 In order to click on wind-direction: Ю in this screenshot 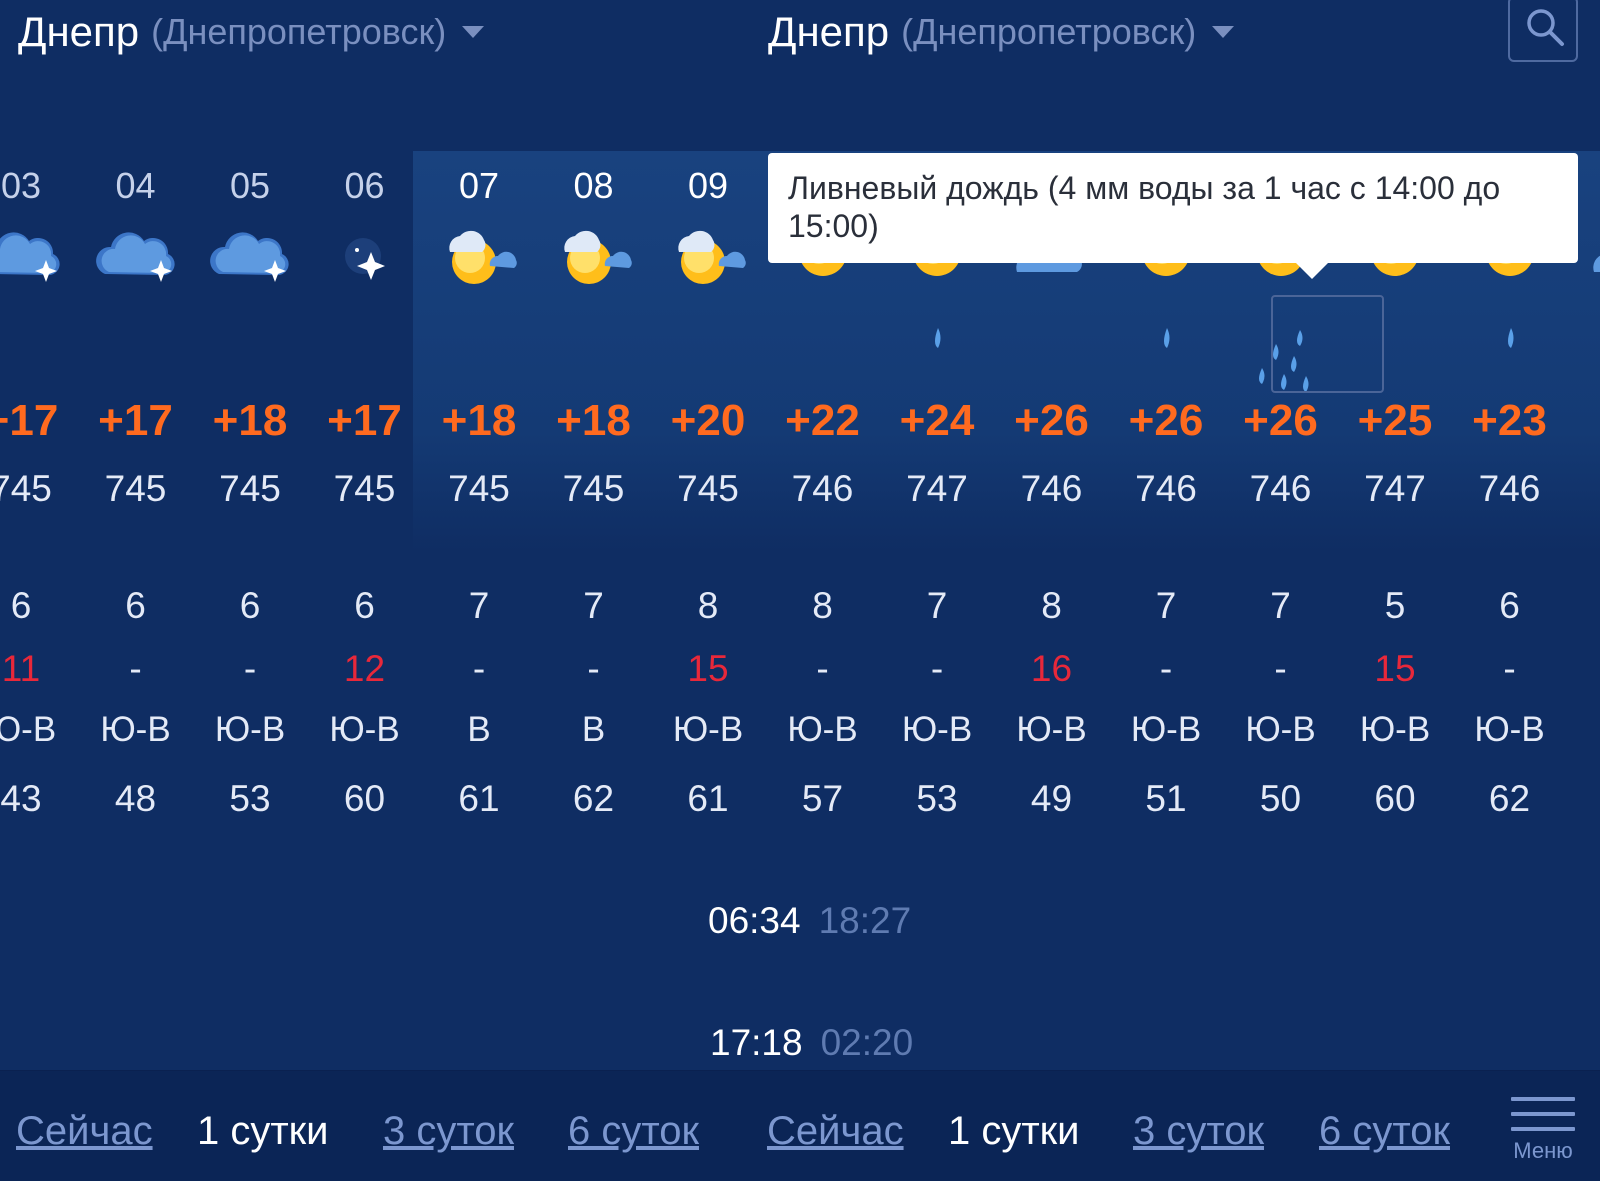, I will do `click(1583, 730)`.